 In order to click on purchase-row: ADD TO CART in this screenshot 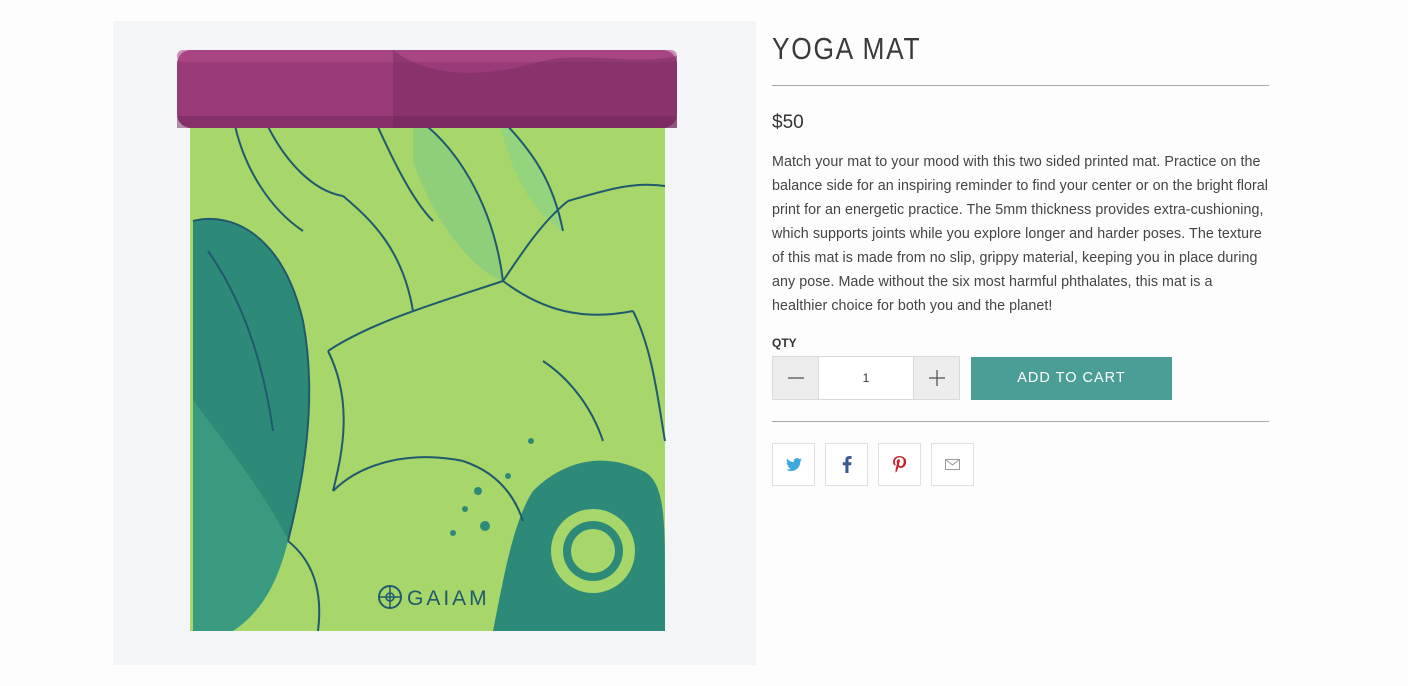, I will do `click(1020, 378)`.